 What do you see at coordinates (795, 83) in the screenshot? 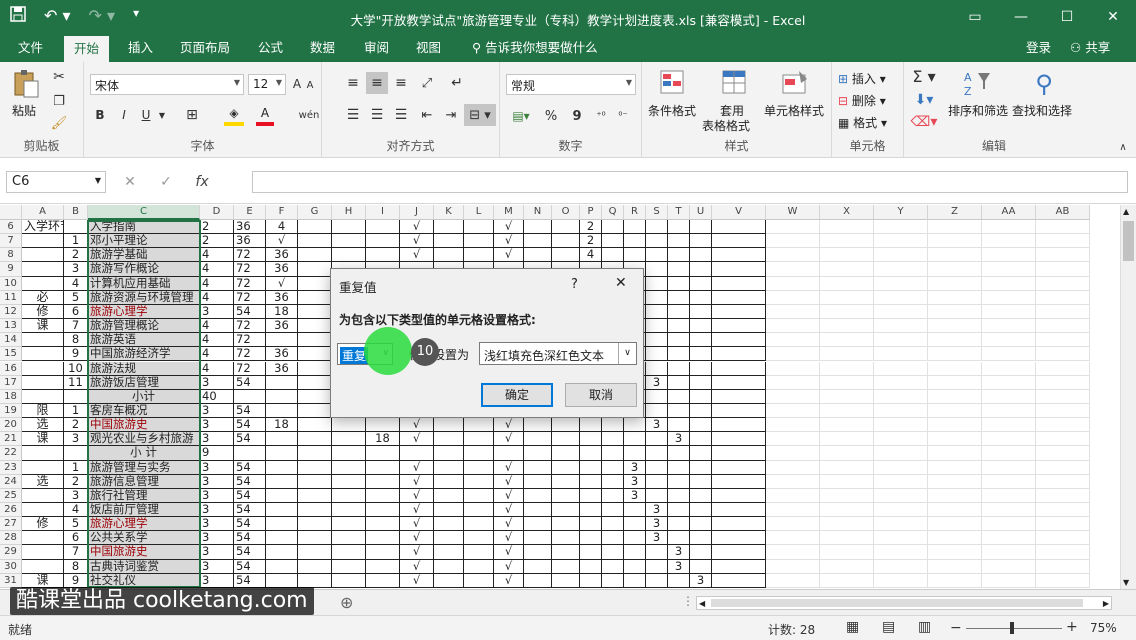
I see `cell-styles-icon` at bounding box center [795, 83].